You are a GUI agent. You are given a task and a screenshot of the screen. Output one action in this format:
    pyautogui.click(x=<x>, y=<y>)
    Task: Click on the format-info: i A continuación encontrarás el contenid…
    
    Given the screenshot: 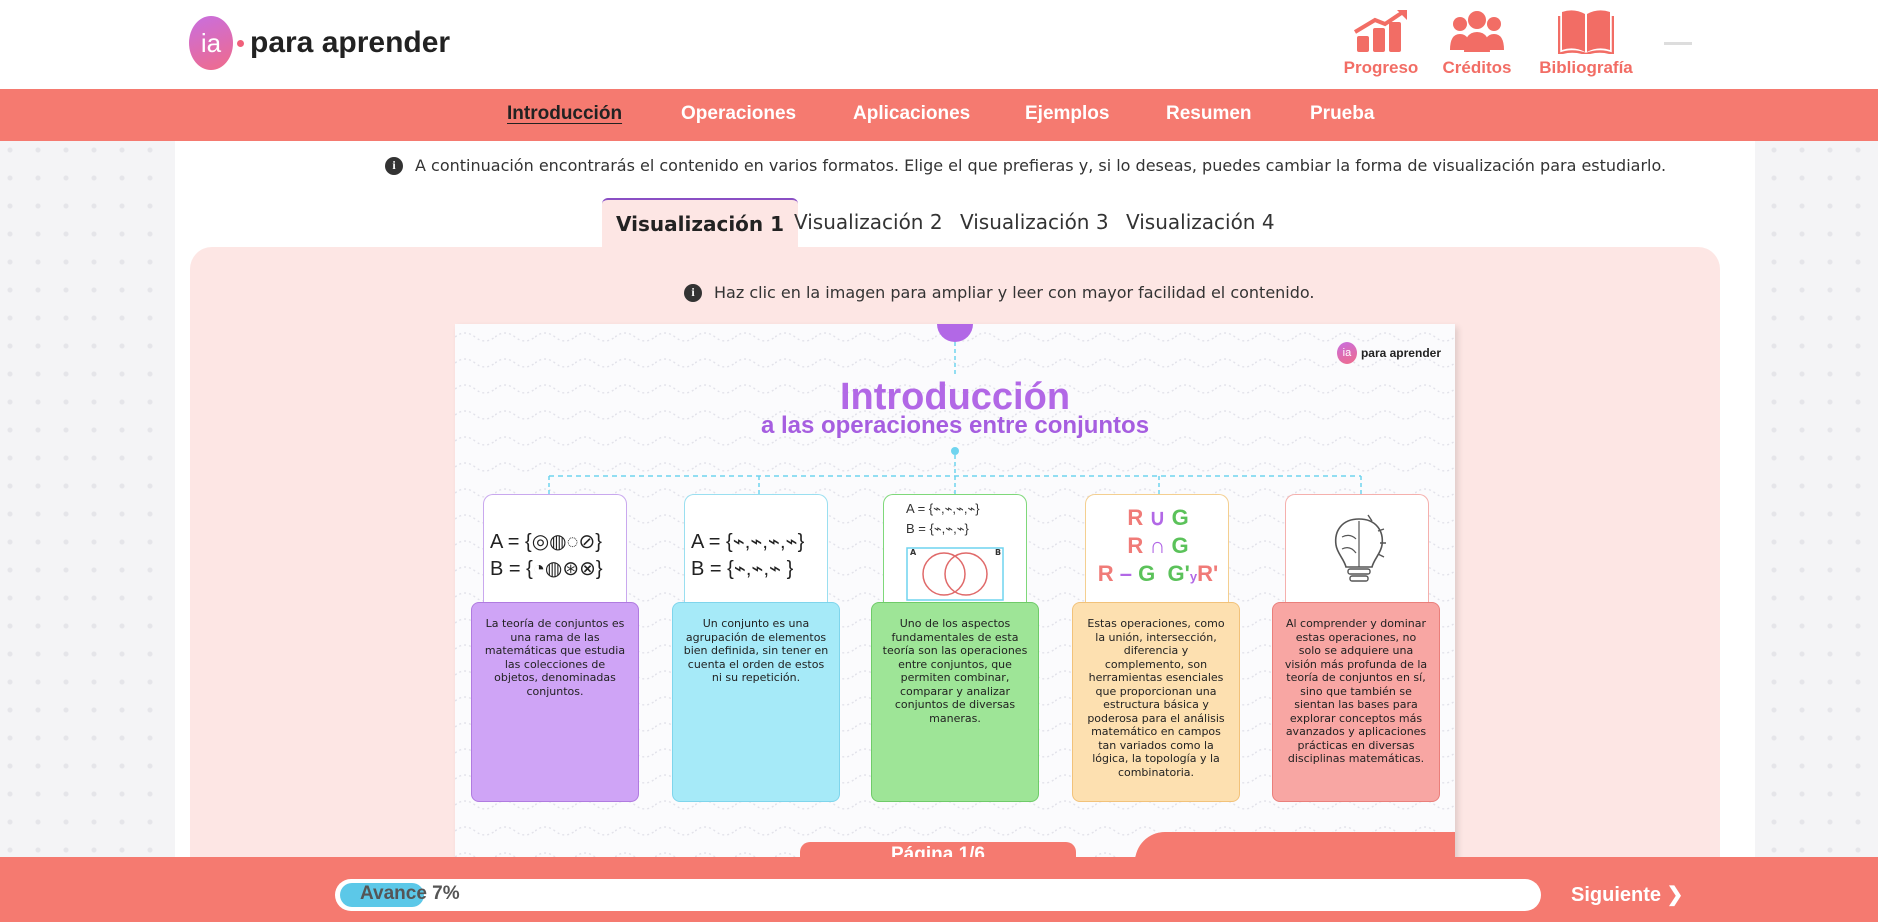 What is the action you would take?
    pyautogui.click(x=1025, y=165)
    